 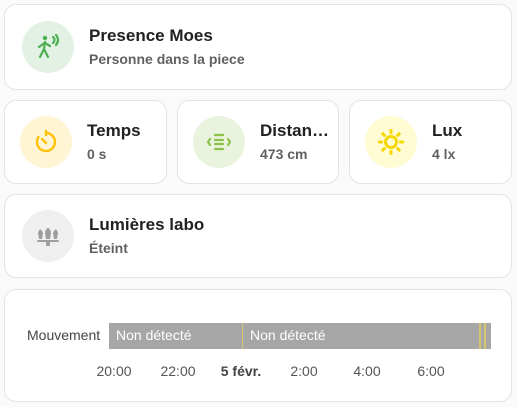 What do you see at coordinates (447, 130) in the screenshot?
I see `tile-name: Lux` at bounding box center [447, 130].